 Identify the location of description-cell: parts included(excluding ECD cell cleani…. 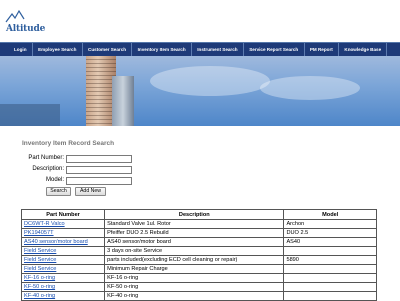
(194, 260).